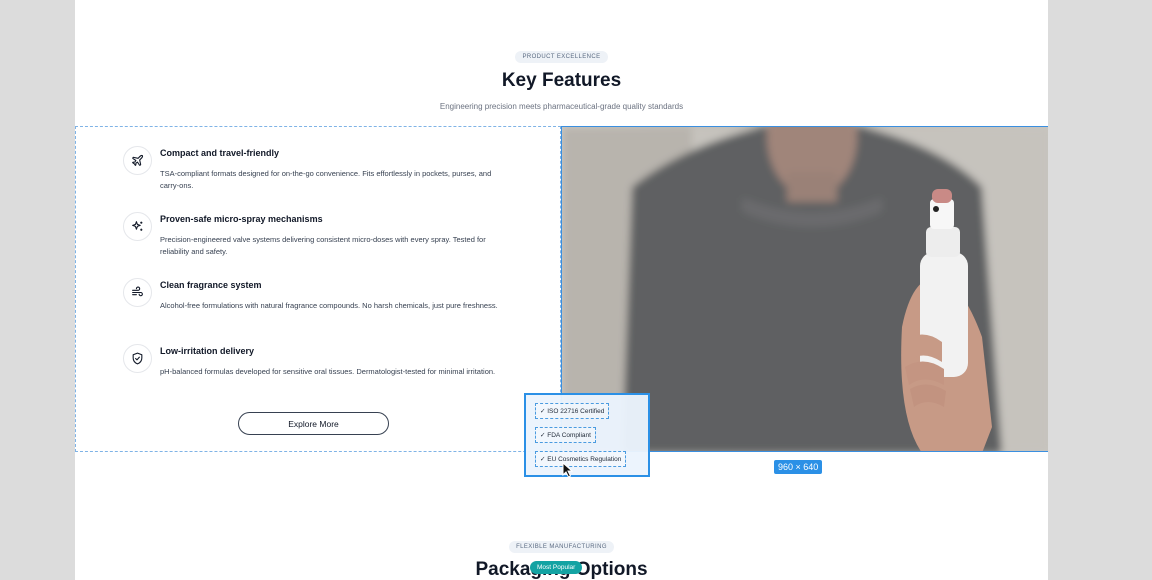 This screenshot has width=1152, height=580. Describe the element at coordinates (137, 160) in the screenshot. I see `plane-icon` at that location.